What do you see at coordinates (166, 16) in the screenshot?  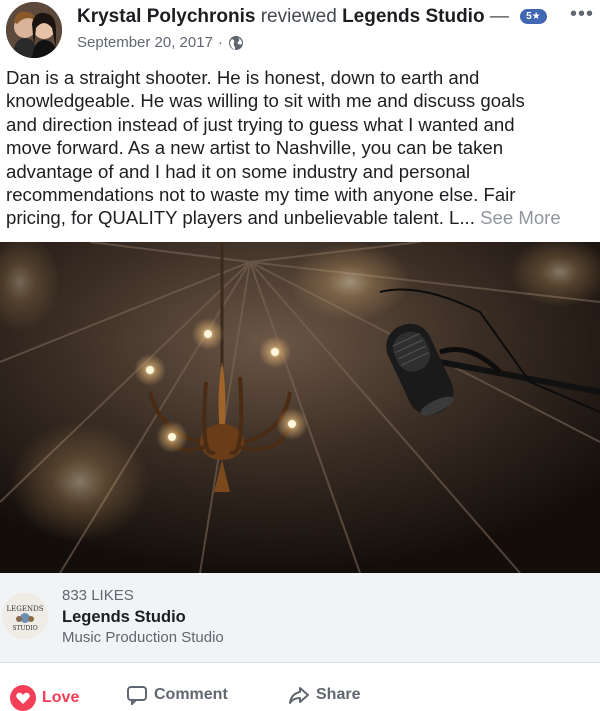 I see `author-name: Krystal Polychronis` at bounding box center [166, 16].